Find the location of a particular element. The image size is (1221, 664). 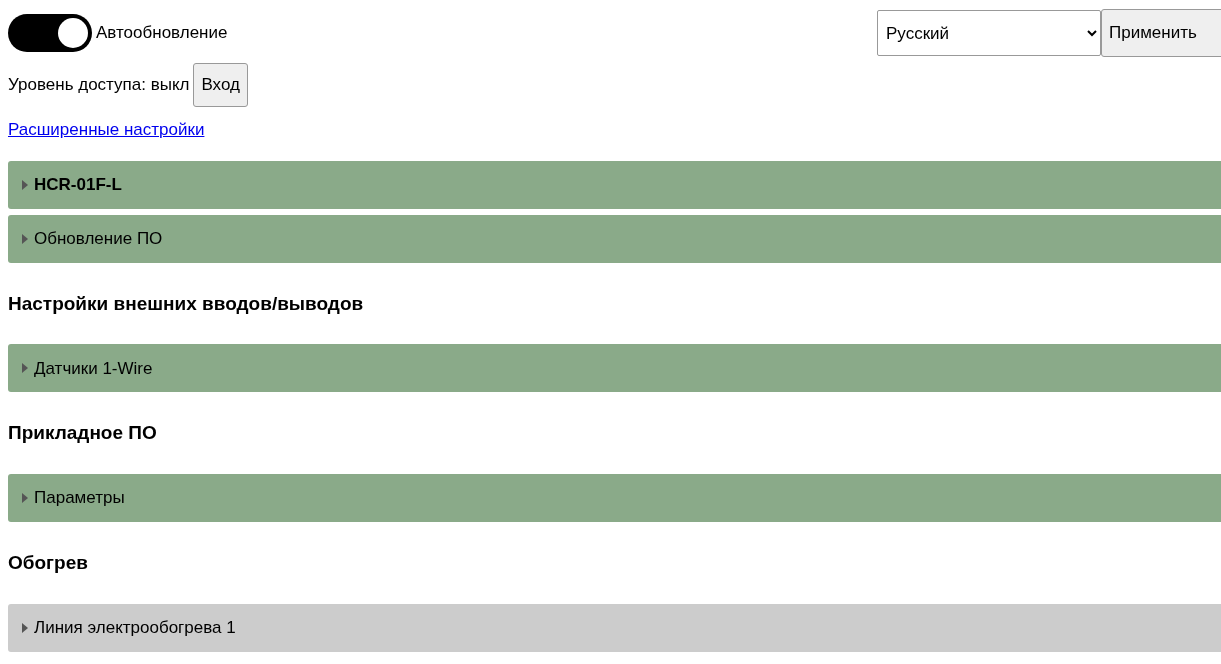

login-button: Вход is located at coordinates (220, 85).